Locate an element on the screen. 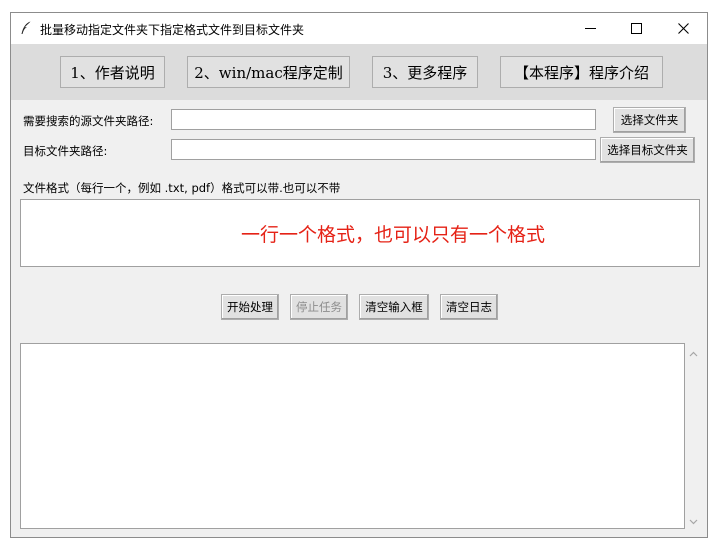 This screenshot has width=718, height=548. clear-log-button: 清空日志 is located at coordinates (469, 307).